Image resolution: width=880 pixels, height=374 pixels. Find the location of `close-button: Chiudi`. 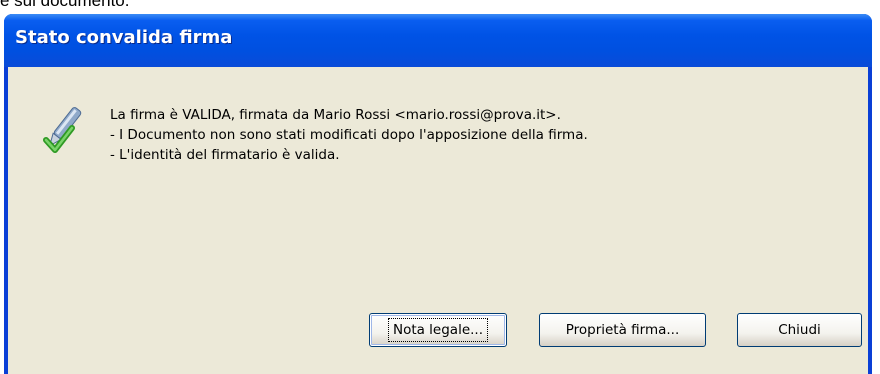

close-button: Chiudi is located at coordinates (799, 330).